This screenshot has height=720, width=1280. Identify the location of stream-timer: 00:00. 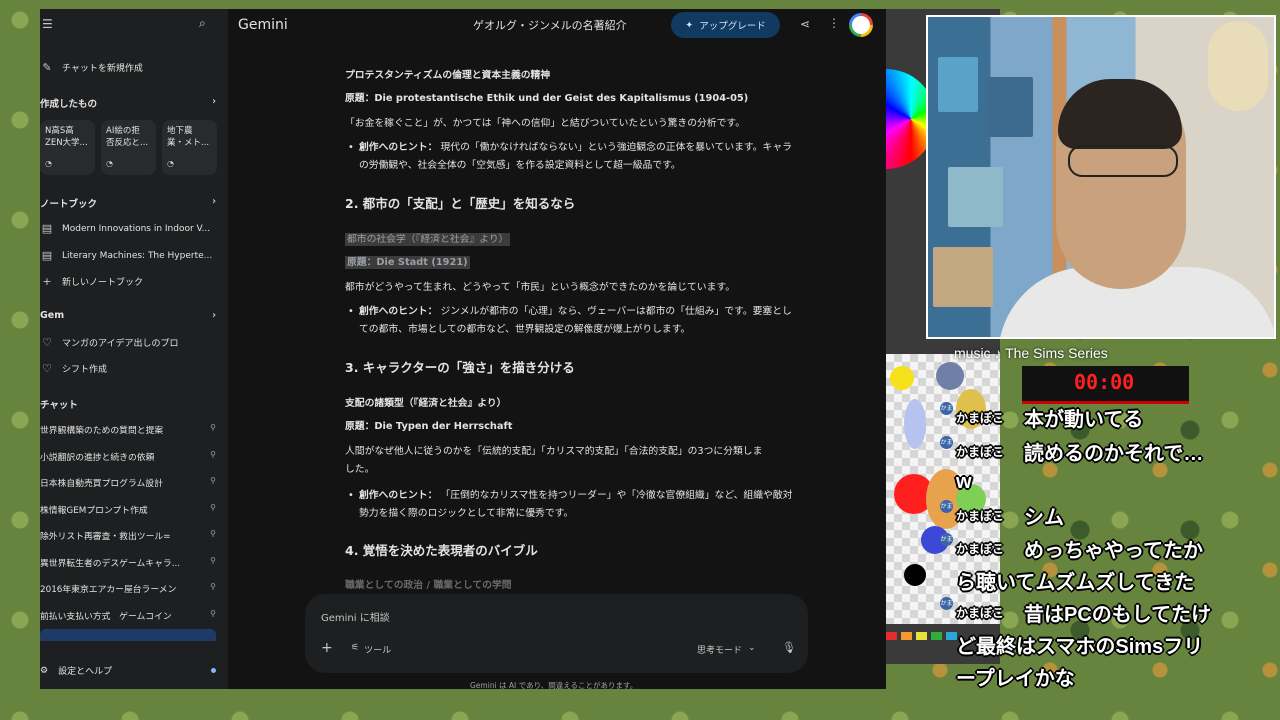
(1105, 385).